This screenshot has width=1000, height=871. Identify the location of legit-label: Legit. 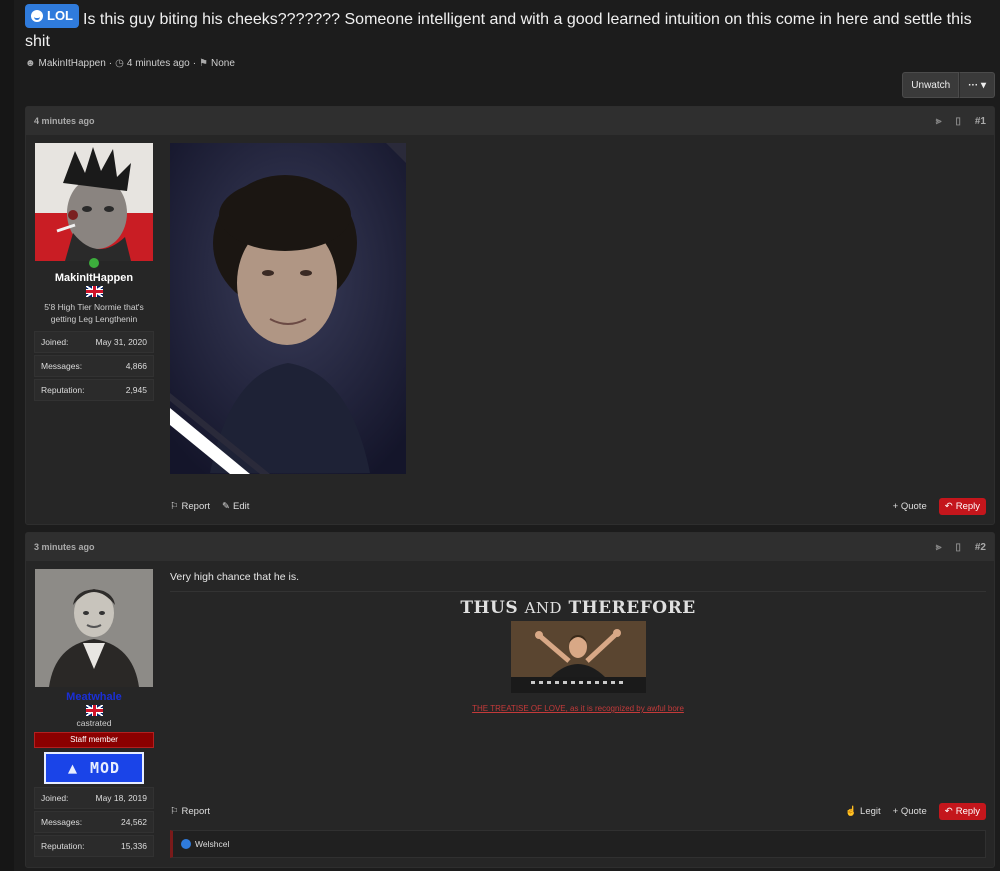
(870, 811).